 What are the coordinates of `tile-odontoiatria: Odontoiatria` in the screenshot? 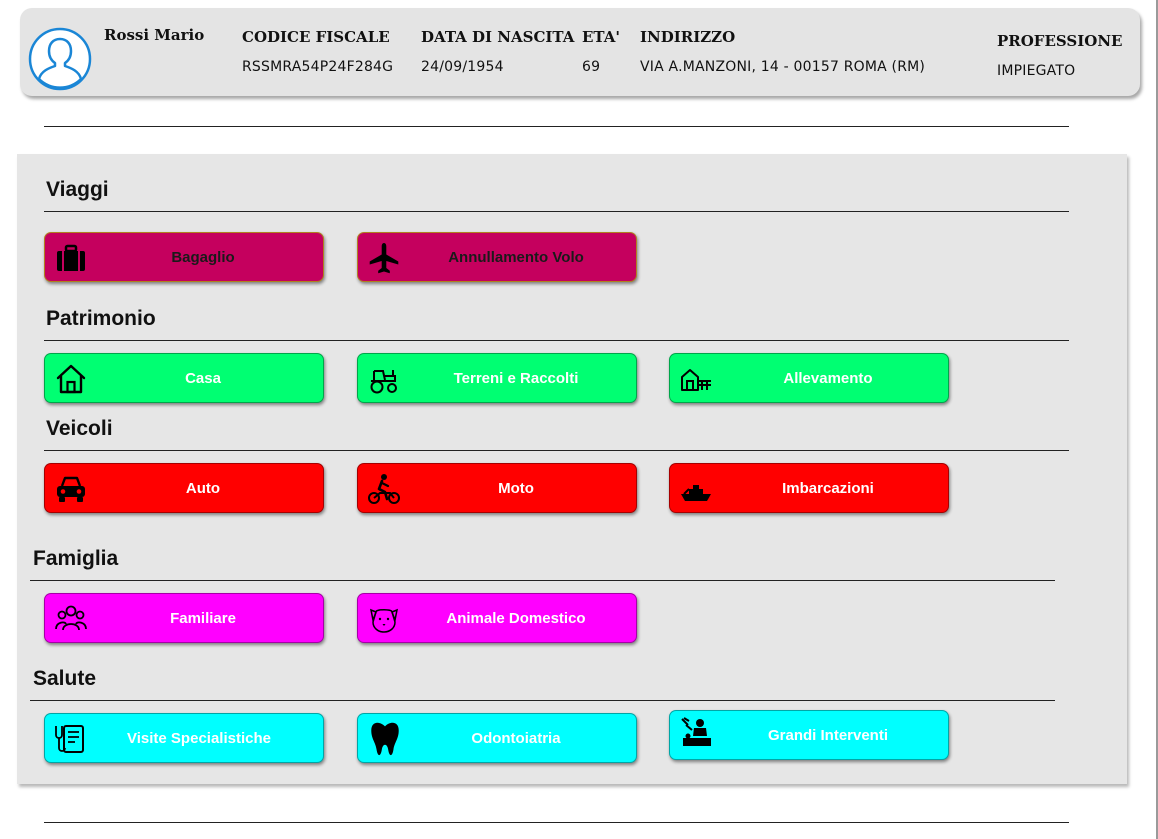 It's located at (497, 738).